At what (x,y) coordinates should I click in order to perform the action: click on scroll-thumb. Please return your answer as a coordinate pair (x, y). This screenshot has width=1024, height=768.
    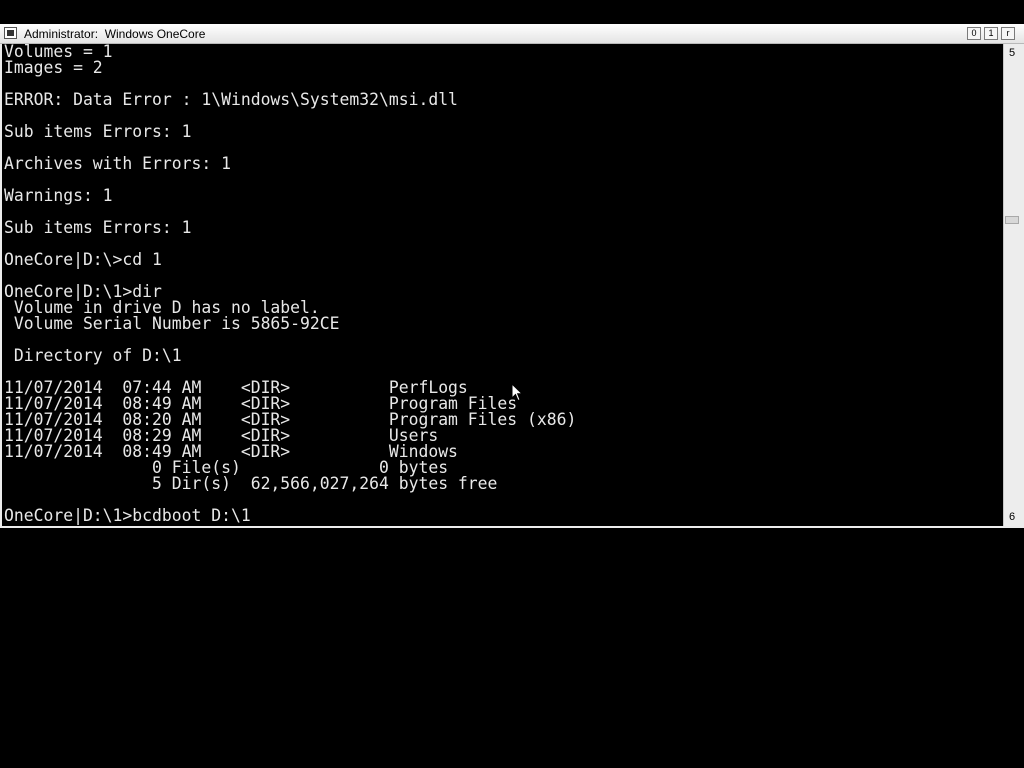
    Looking at the image, I should click on (1012, 220).